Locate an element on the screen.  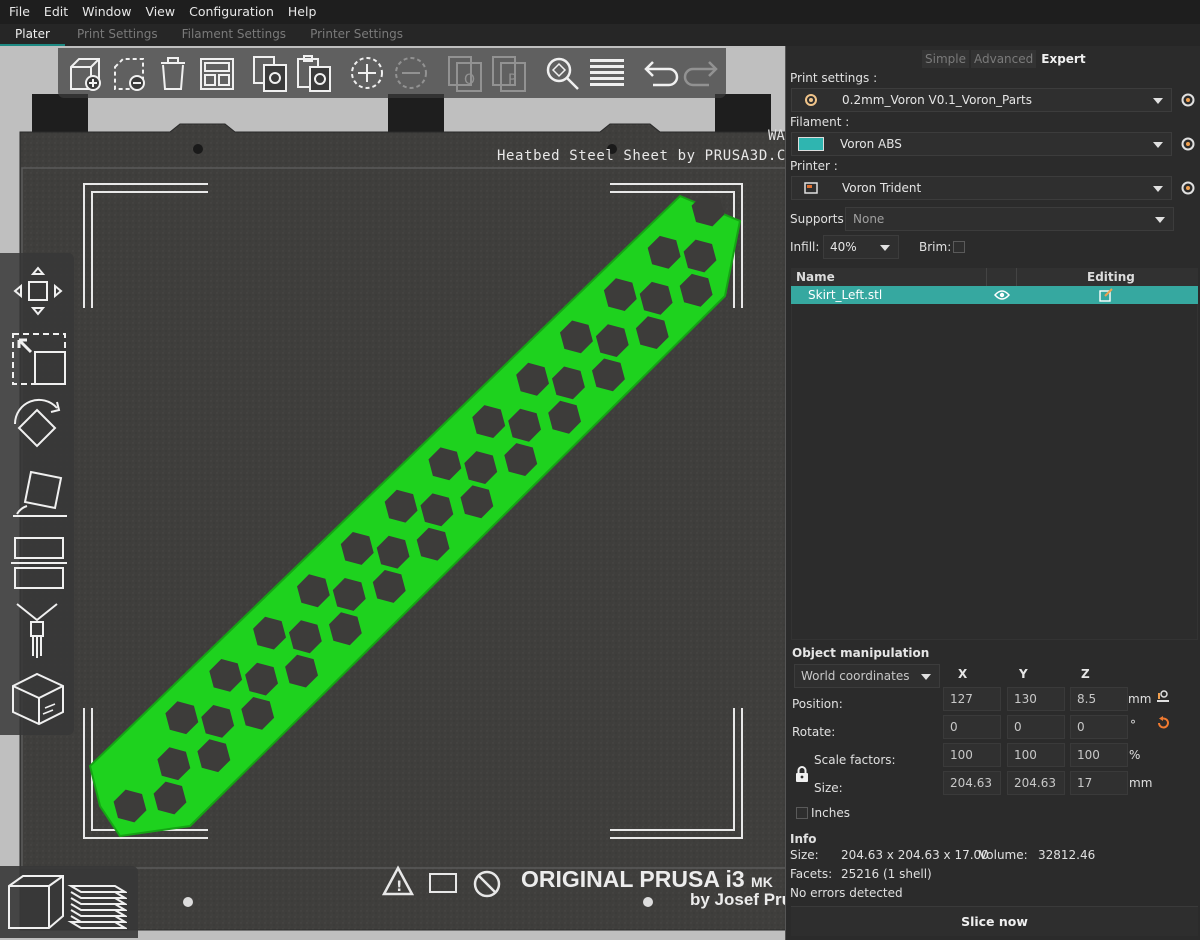
add-object-icon is located at coordinates (85, 74).